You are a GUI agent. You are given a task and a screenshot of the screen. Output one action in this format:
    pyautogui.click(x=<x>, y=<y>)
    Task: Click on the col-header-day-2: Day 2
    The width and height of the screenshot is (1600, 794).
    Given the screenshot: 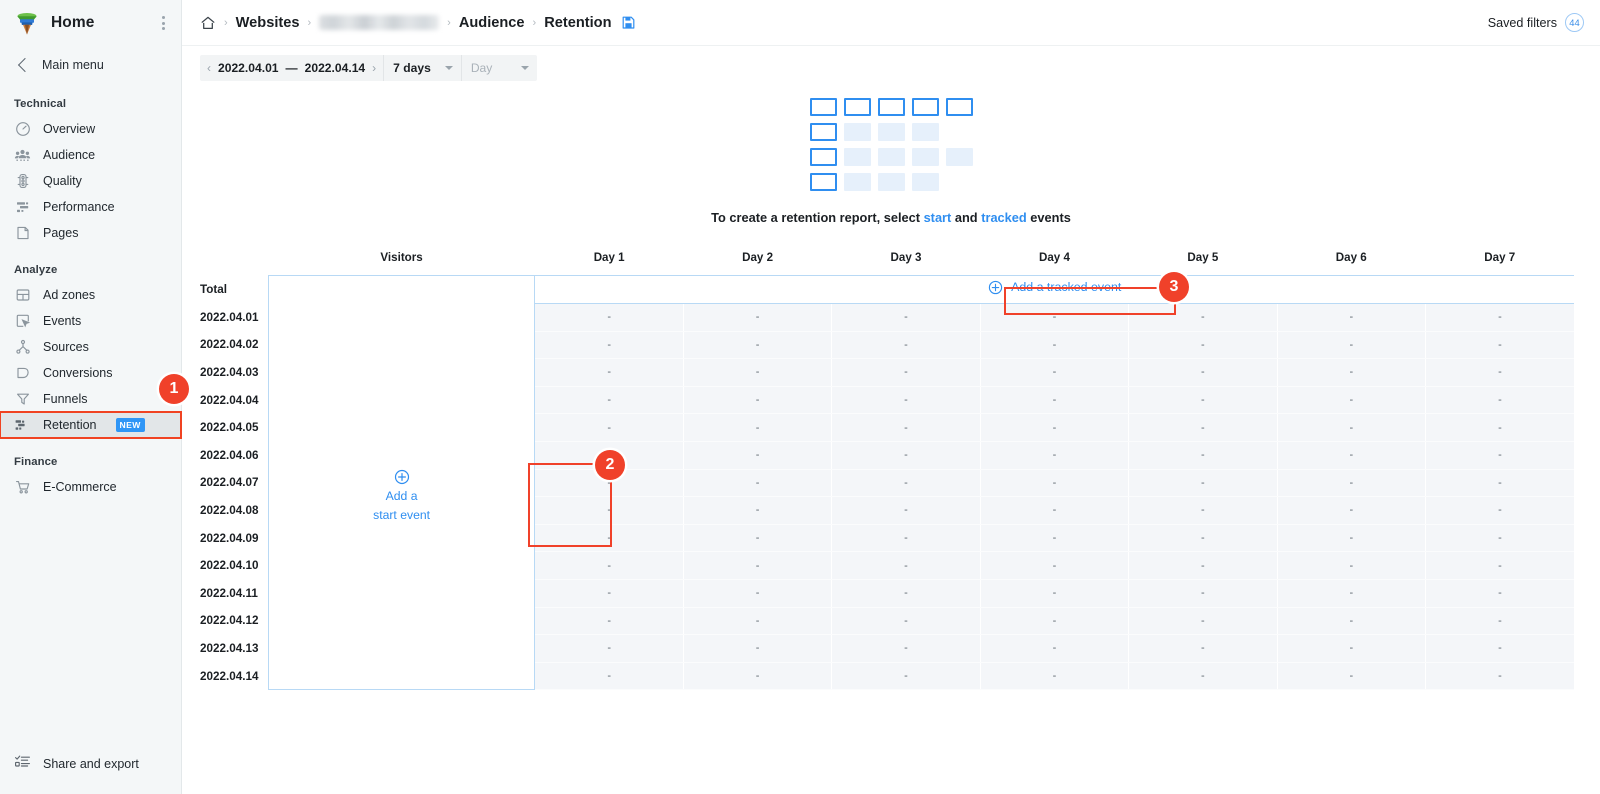 What is the action you would take?
    pyautogui.click(x=758, y=257)
    